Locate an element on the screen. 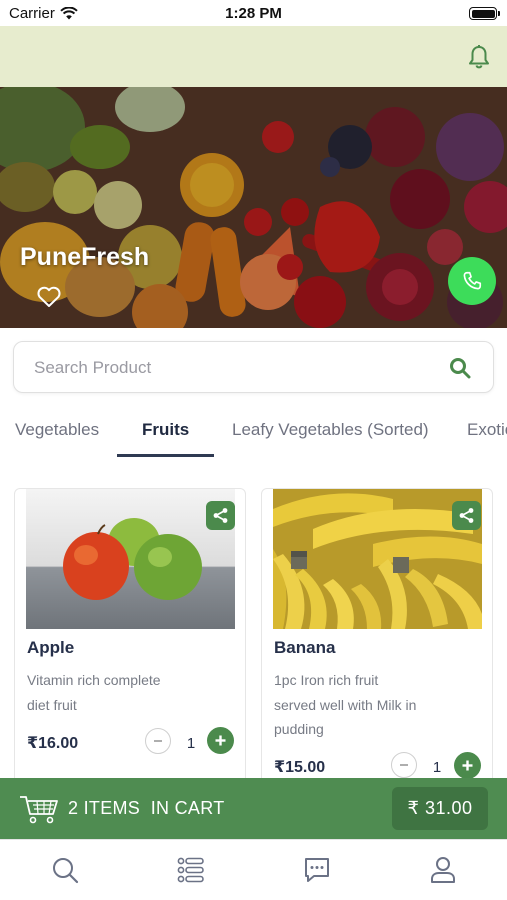  product-description-line: diet fruit is located at coordinates (52, 704).